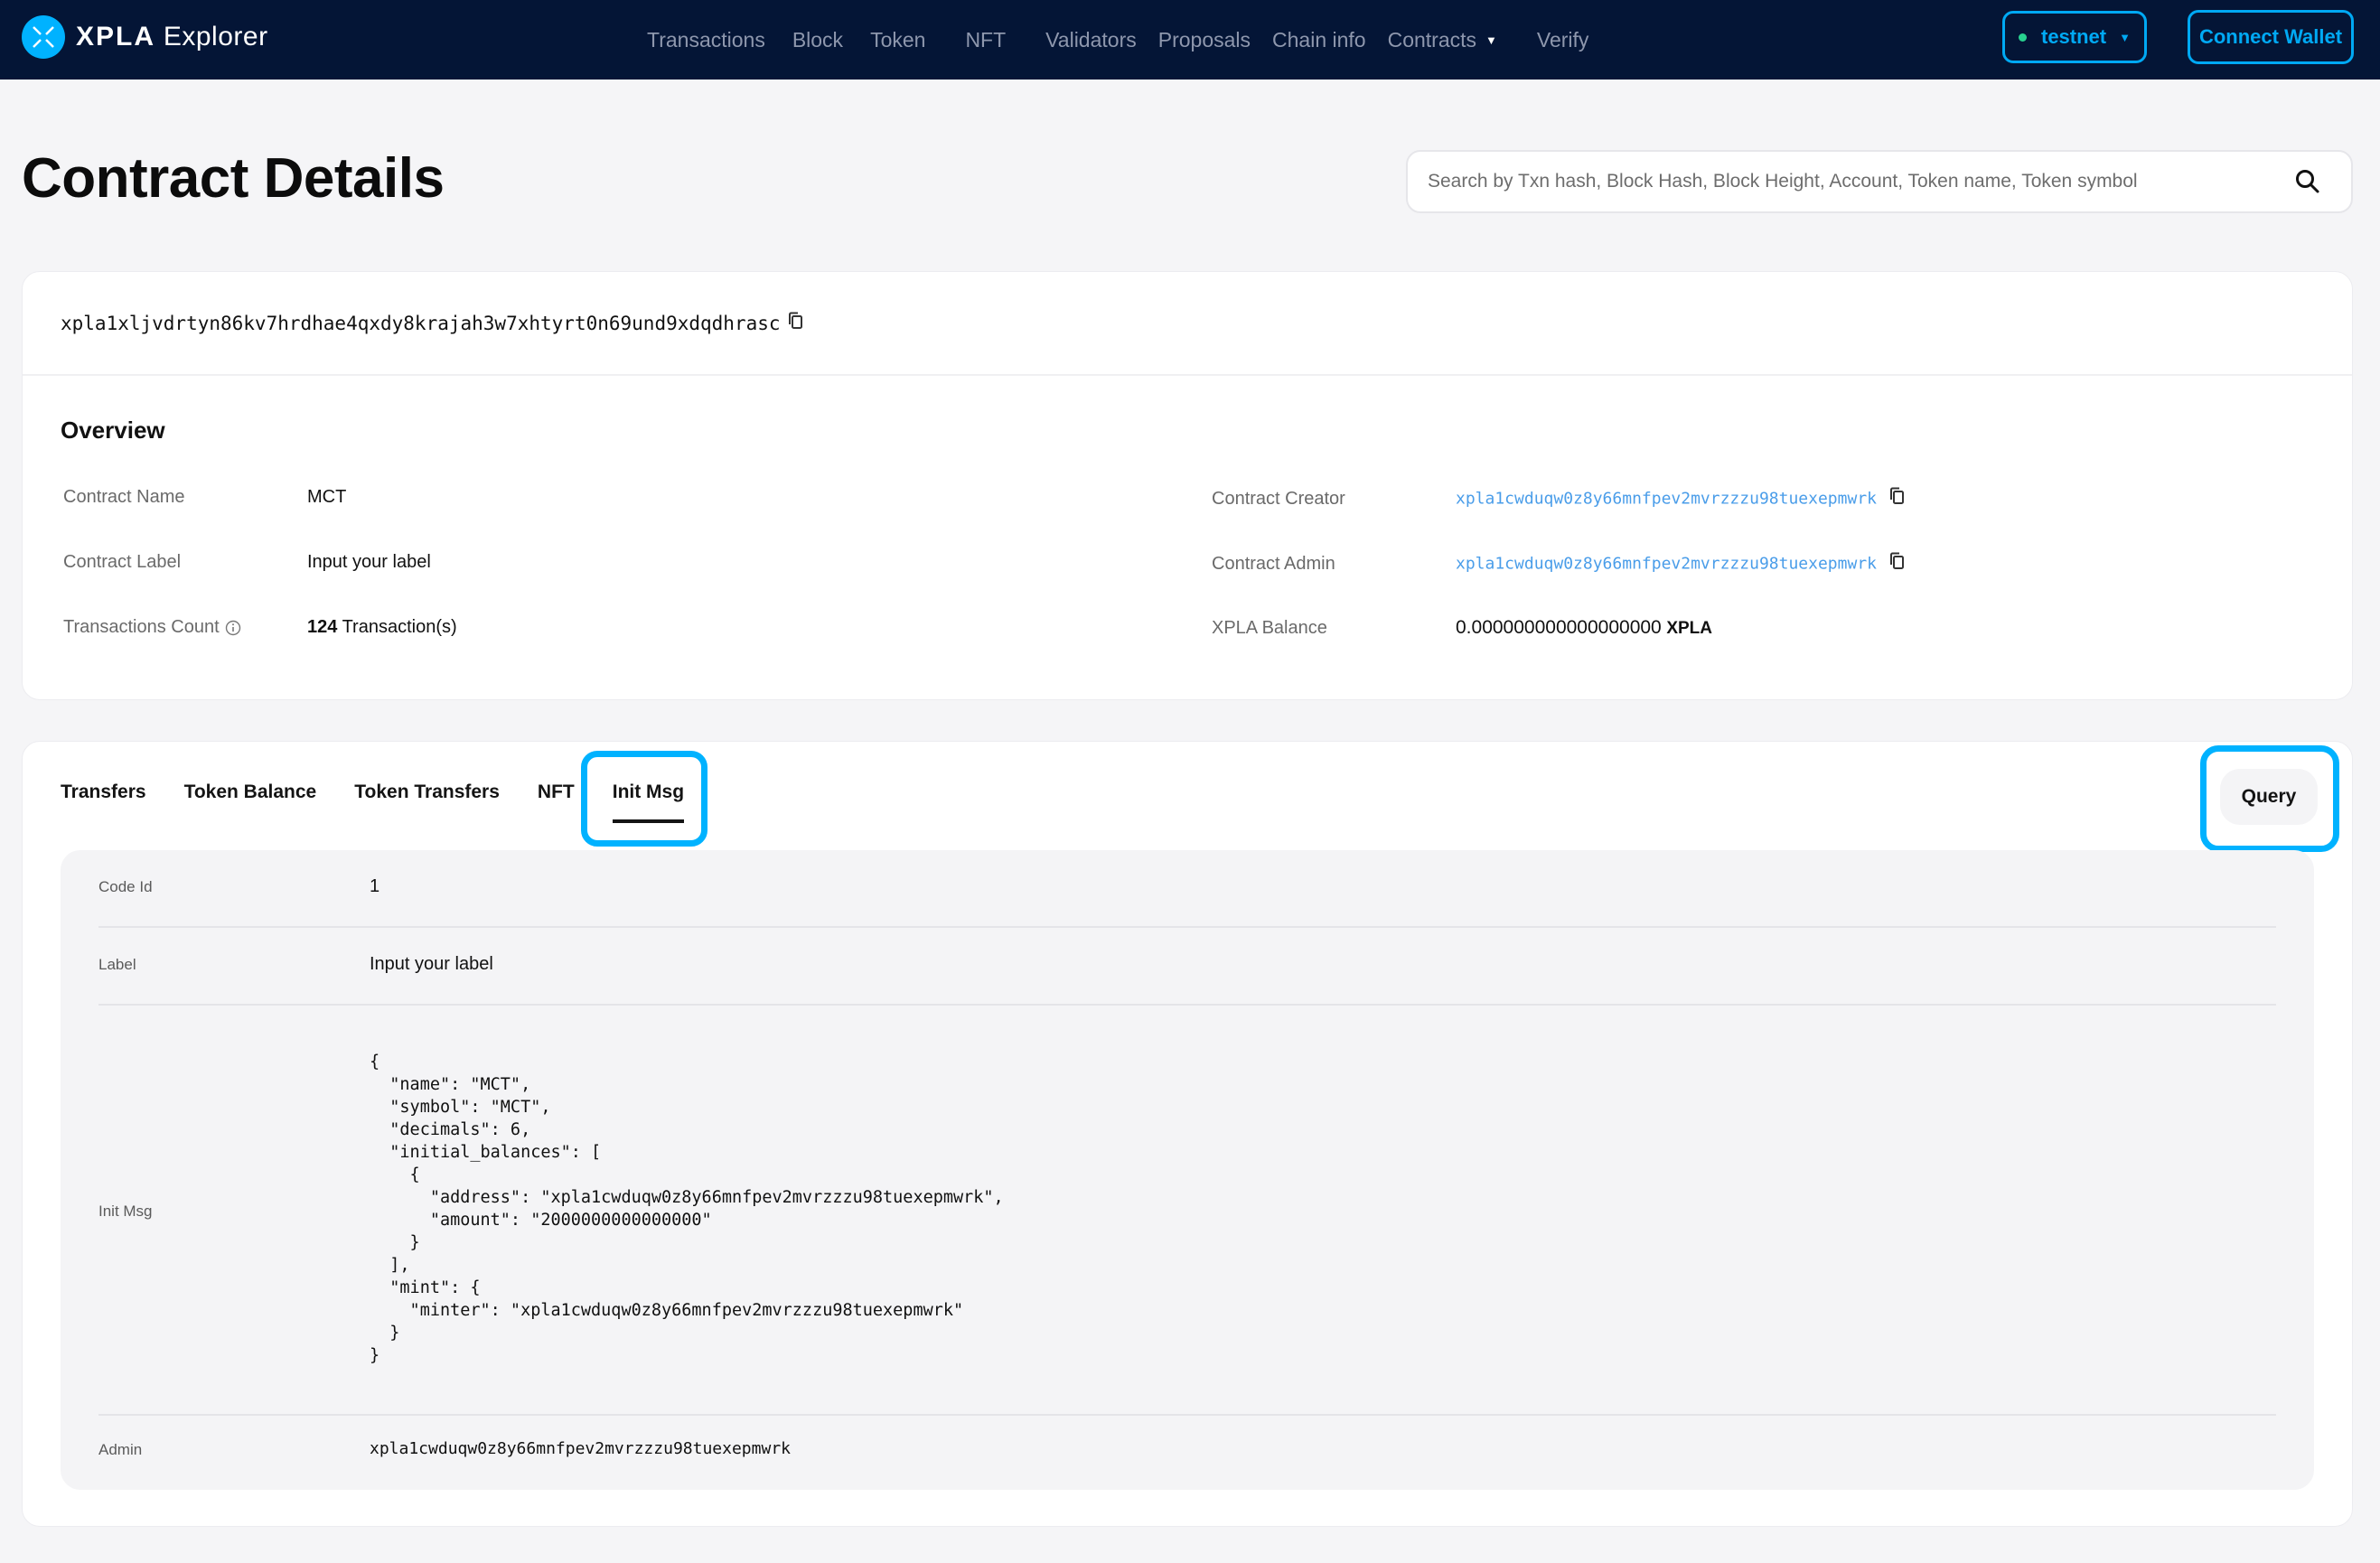 The height and width of the screenshot is (1563, 2380). What do you see at coordinates (233, 628) in the screenshot?
I see `info-icon` at bounding box center [233, 628].